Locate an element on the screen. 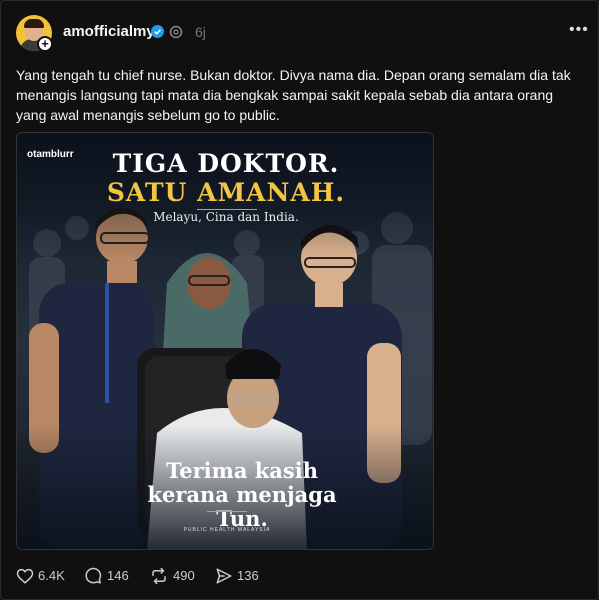 The height and width of the screenshot is (600, 599). follow-plus-icon: + is located at coordinates (45, 44).